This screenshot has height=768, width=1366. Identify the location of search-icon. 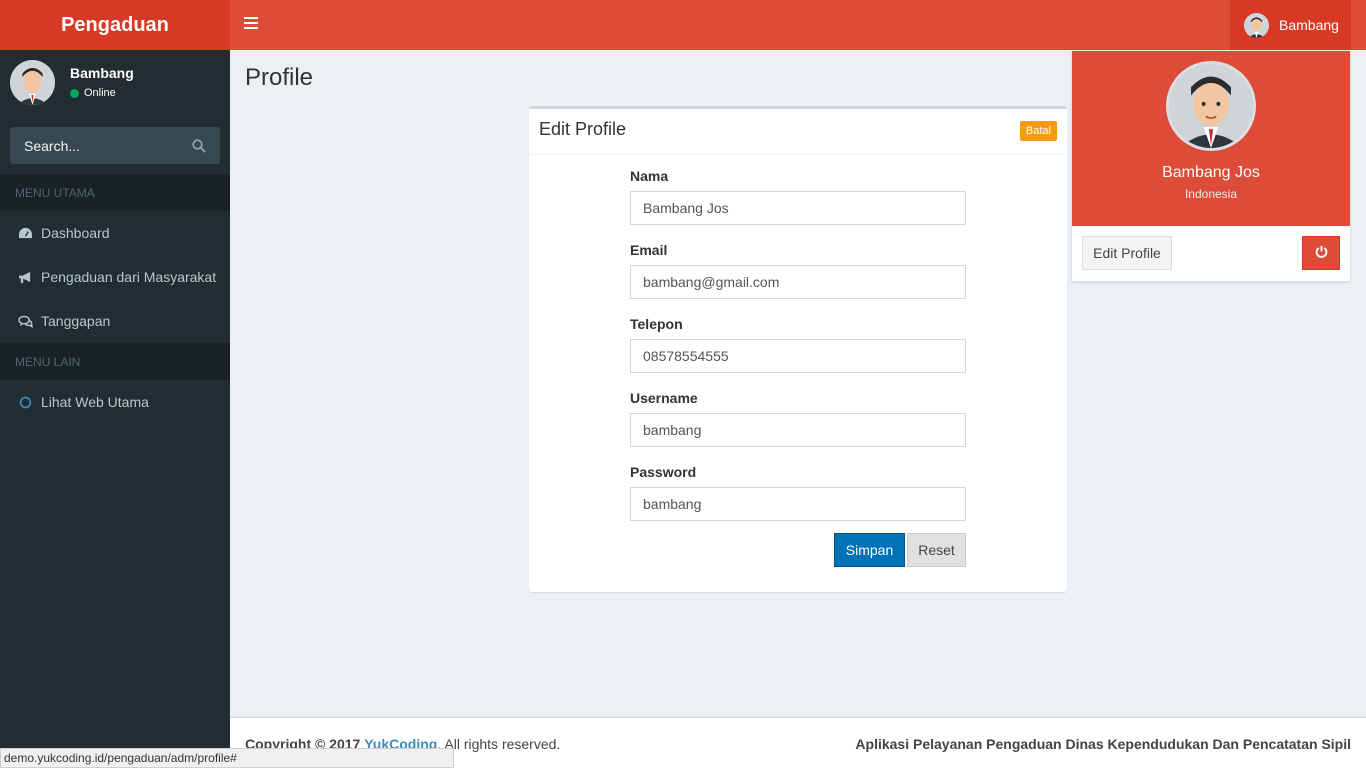
(199, 147).